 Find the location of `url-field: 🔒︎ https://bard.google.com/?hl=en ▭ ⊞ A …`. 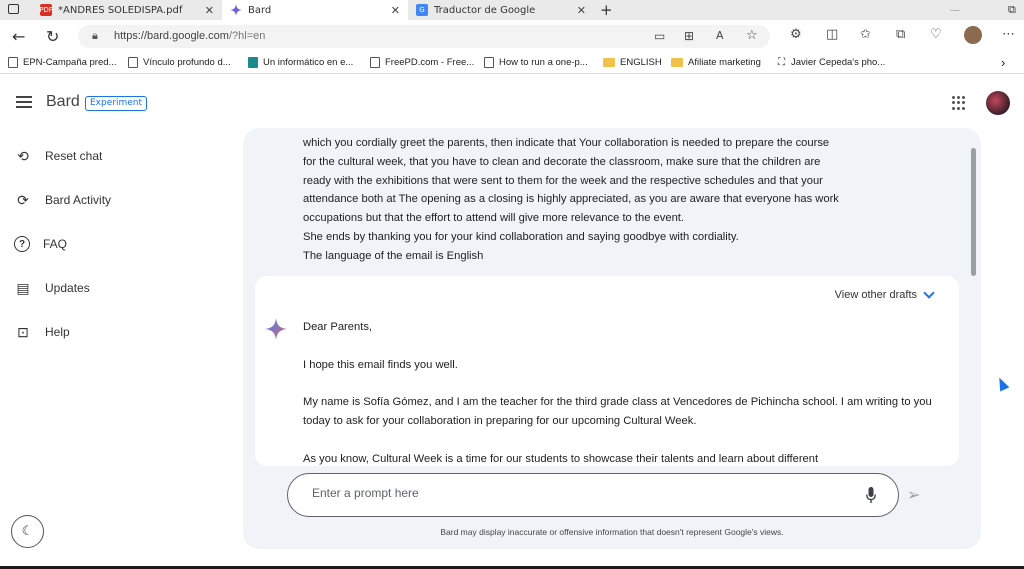

url-field: 🔒︎ https://bard.google.com/?hl=en ▭ ⊞ A … is located at coordinates (424, 36).